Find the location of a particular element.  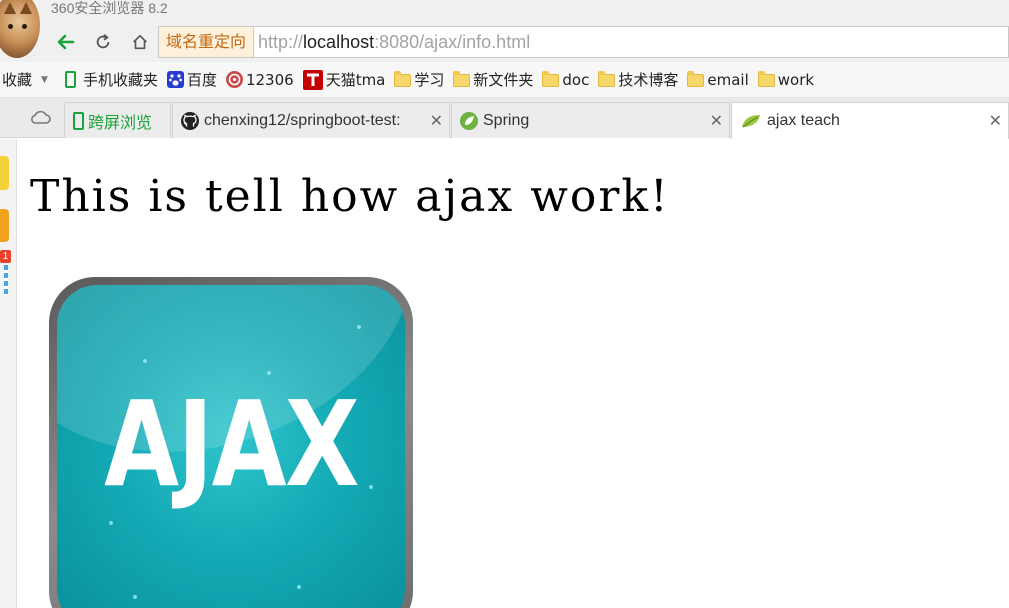

sidebar-badge: 1 is located at coordinates (5, 256).